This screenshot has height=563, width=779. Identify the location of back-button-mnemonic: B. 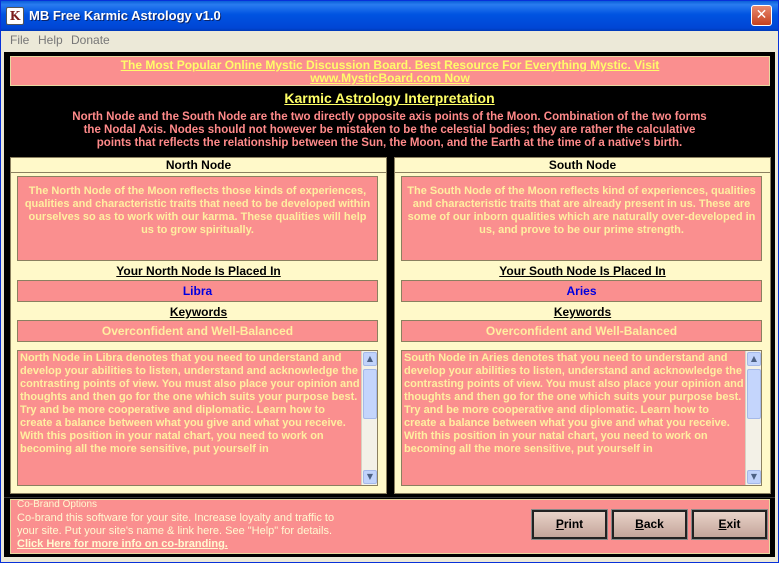
(639, 524).